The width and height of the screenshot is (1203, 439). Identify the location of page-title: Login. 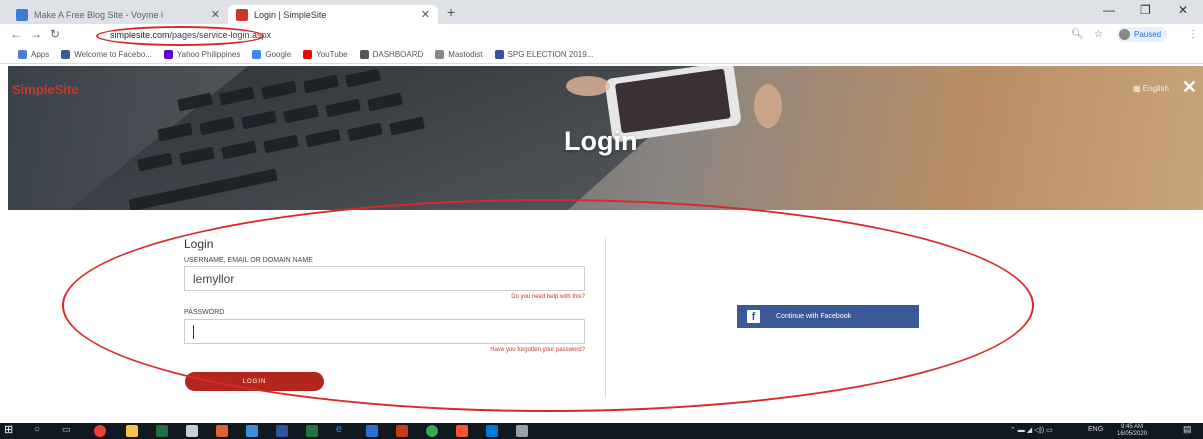
(601, 141).